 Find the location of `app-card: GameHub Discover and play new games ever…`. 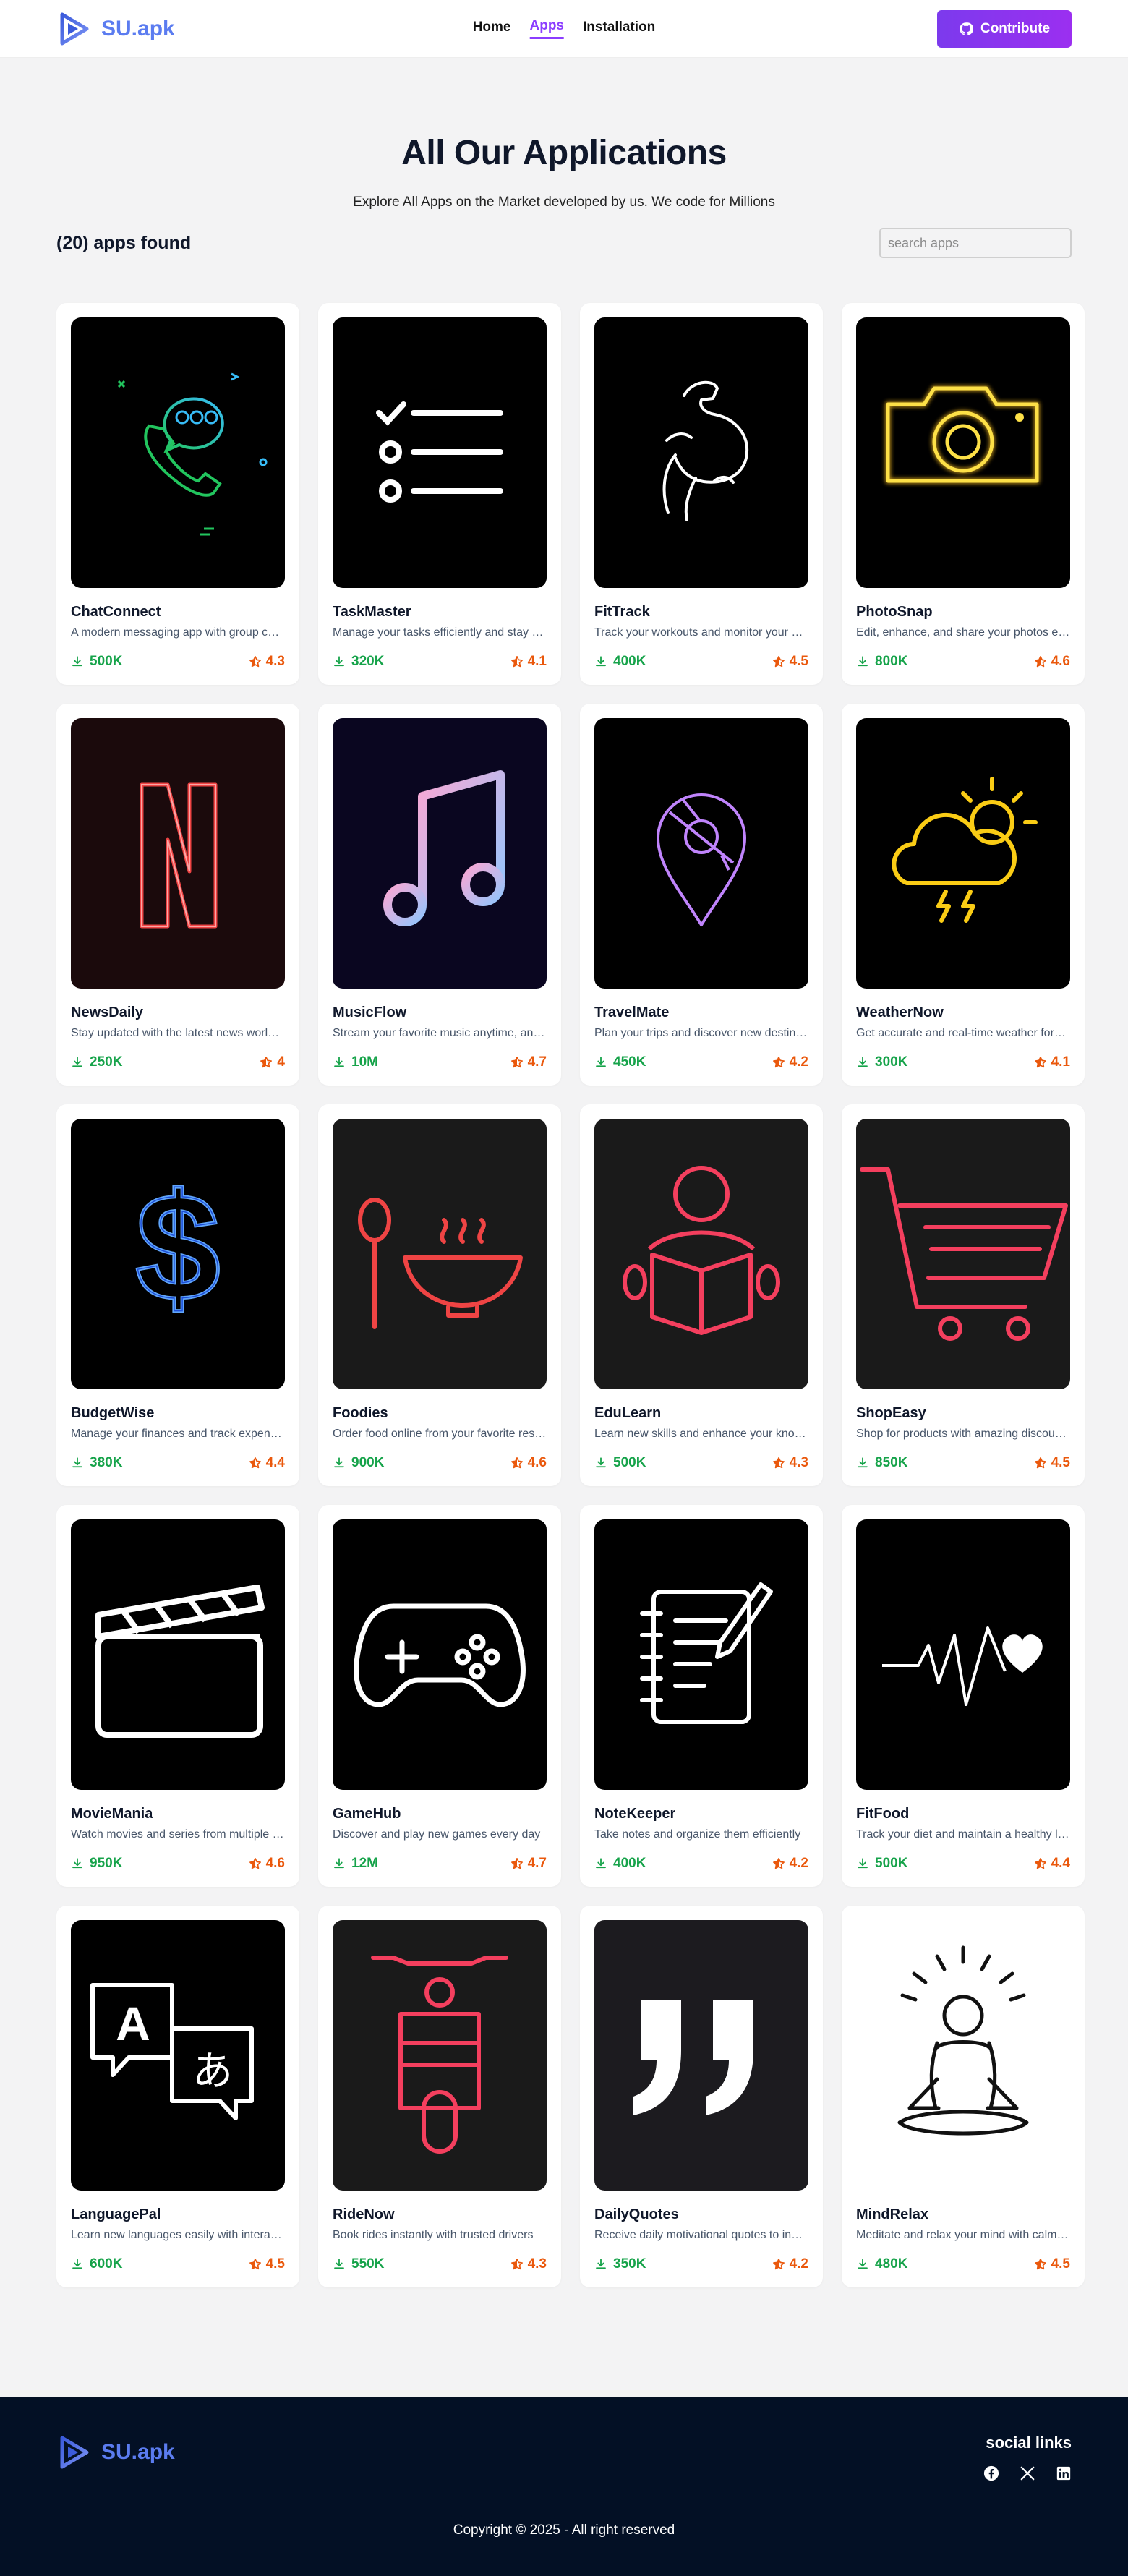

app-card: GameHub Discover and play new games ever… is located at coordinates (439, 1696).